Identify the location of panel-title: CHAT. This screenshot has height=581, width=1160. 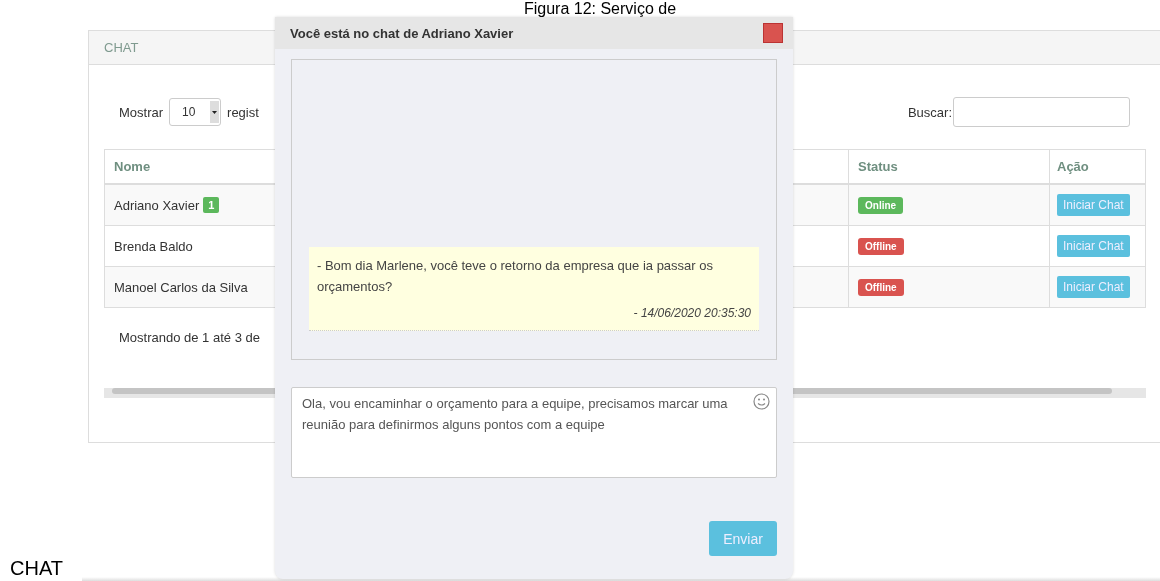
(121, 47).